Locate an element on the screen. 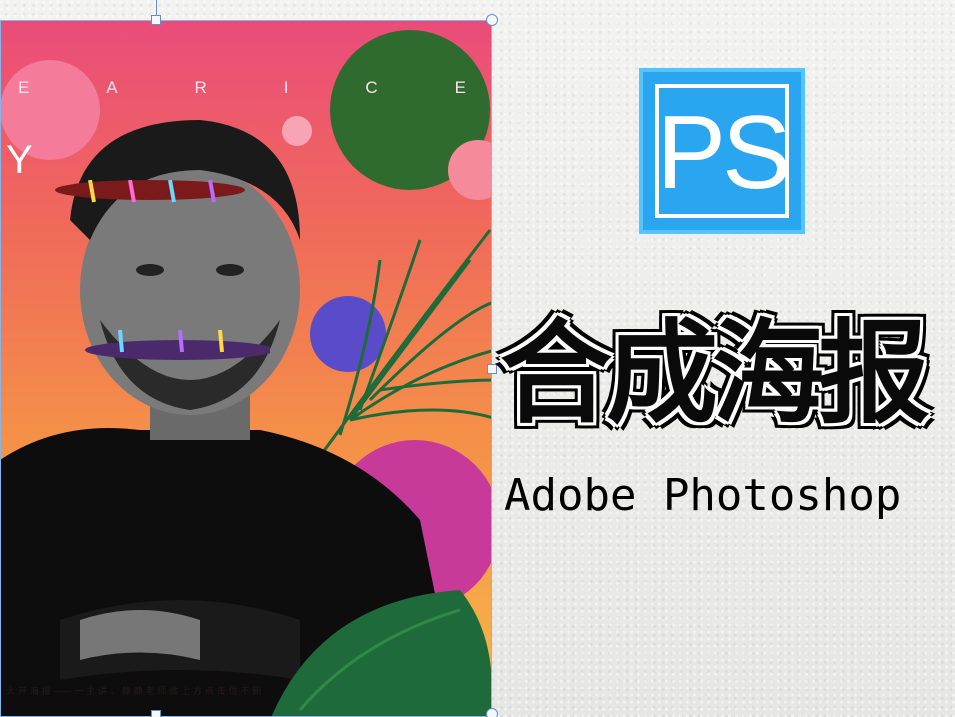 This screenshot has height=717, width=955. photoshop-logo-text: PS is located at coordinates (724, 153).